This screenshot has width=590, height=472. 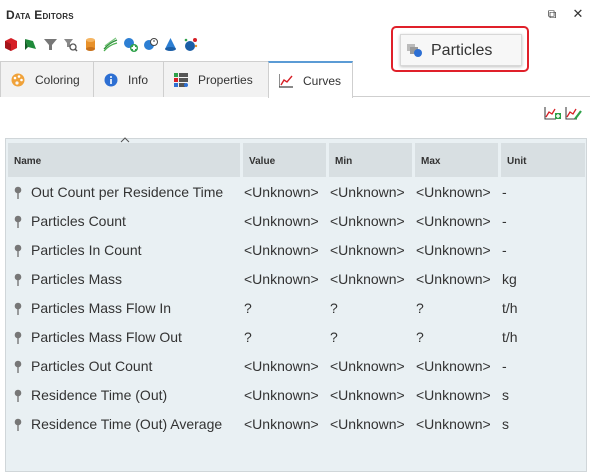 What do you see at coordinates (100, 44) in the screenshot?
I see `toolbar` at bounding box center [100, 44].